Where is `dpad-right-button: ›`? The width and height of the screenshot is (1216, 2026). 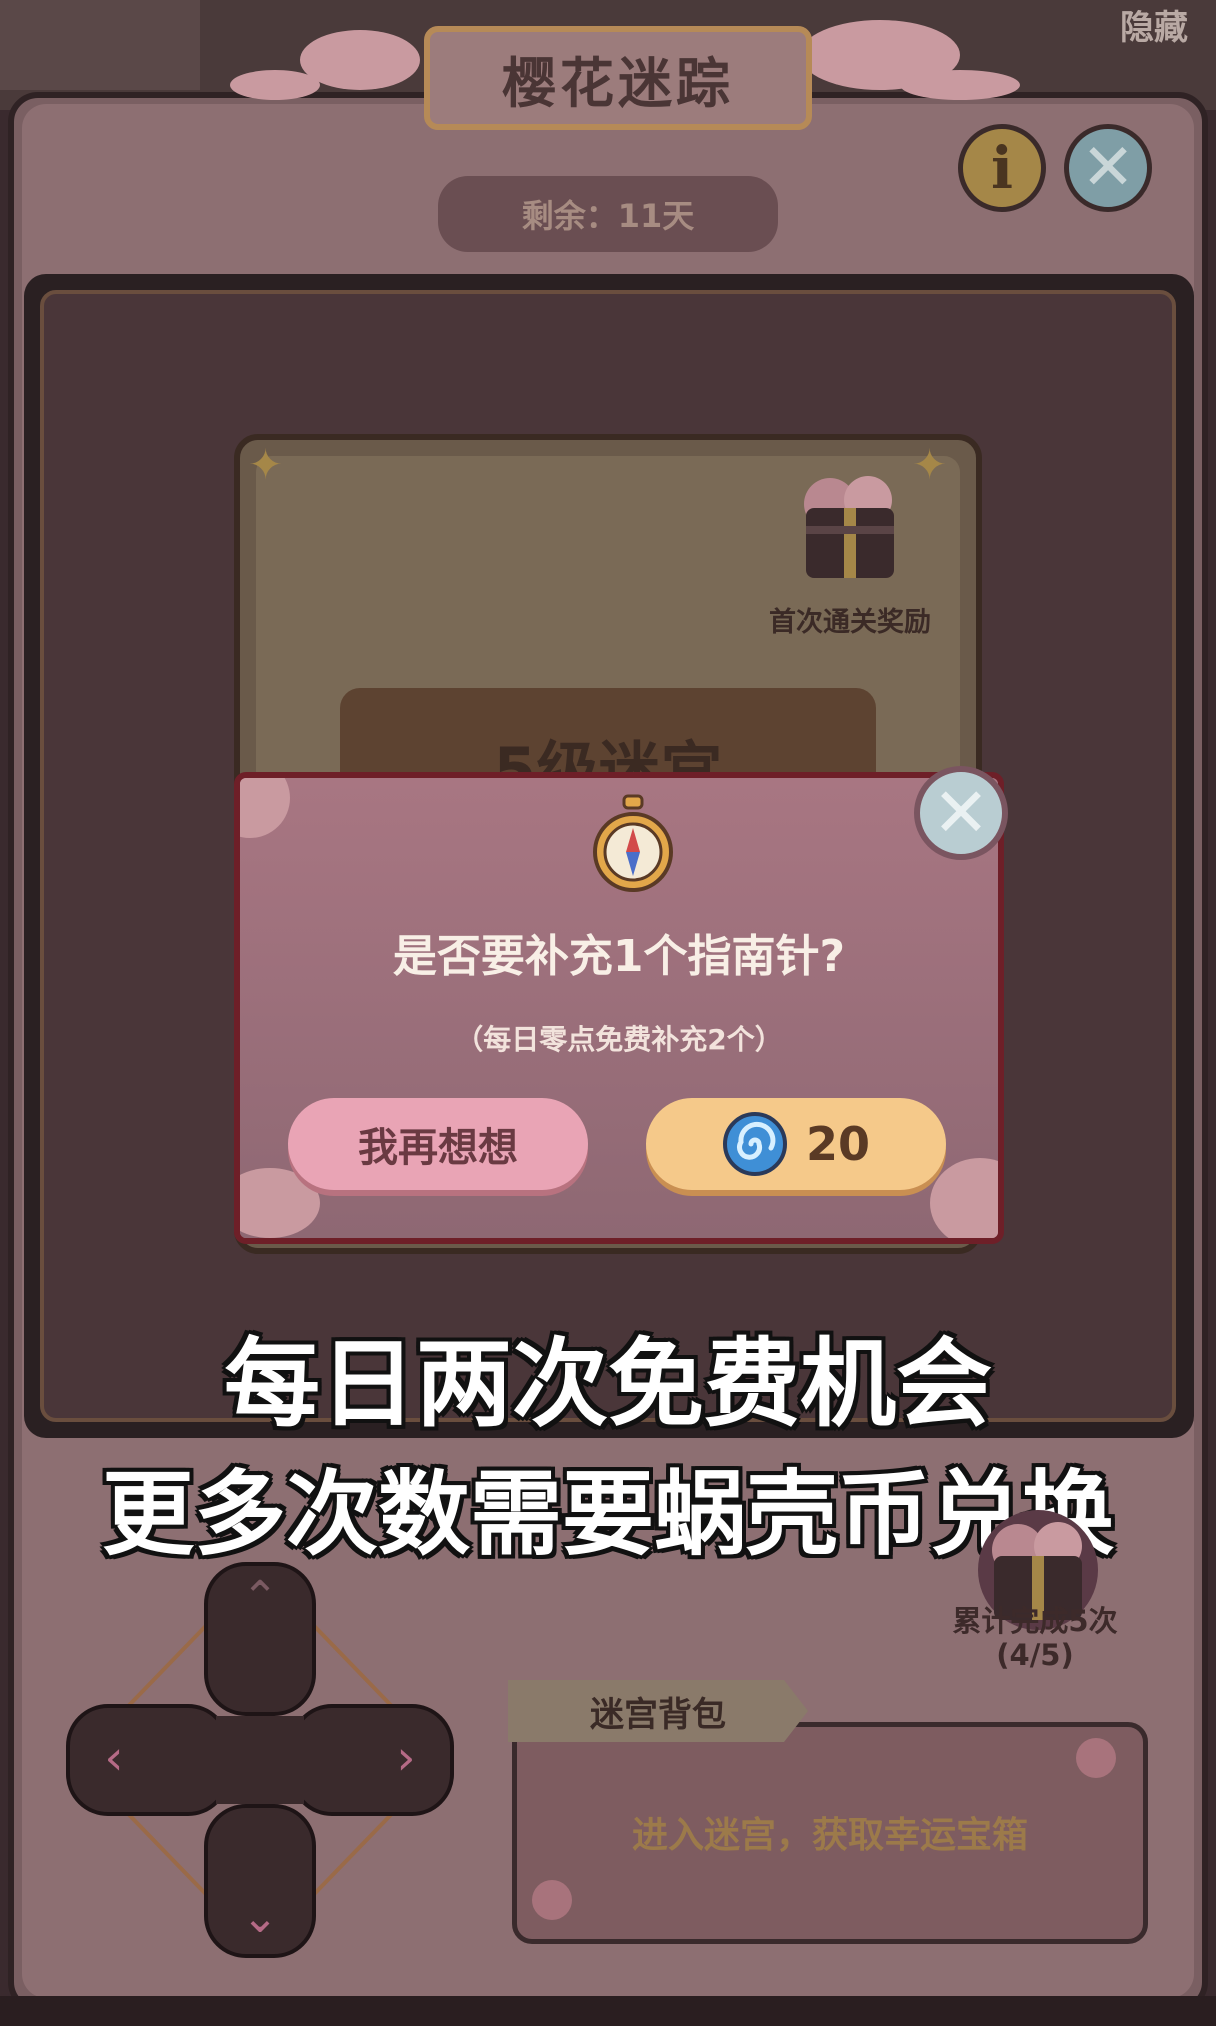 dpad-right-button: › is located at coordinates (372, 1760).